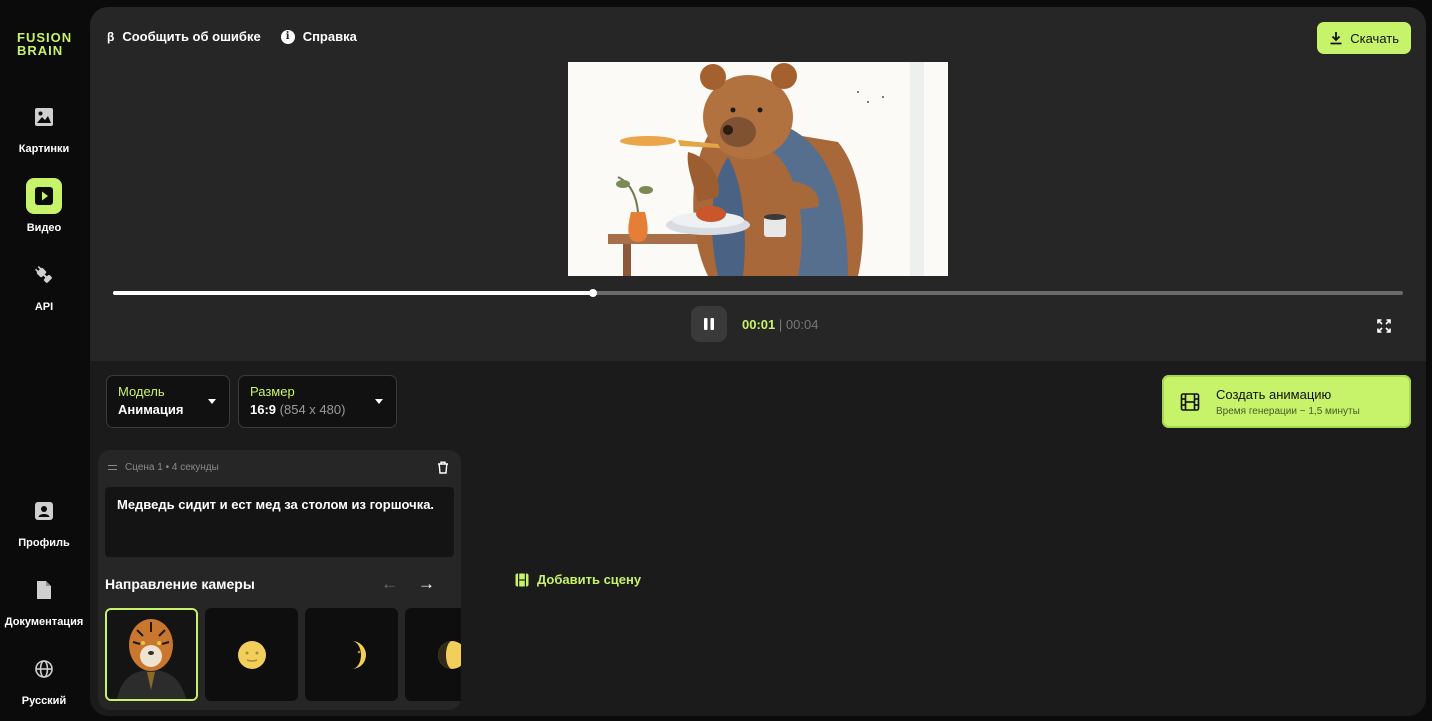  I want to click on size-select: Размер 16:9 (854 x 480), so click(317, 401).